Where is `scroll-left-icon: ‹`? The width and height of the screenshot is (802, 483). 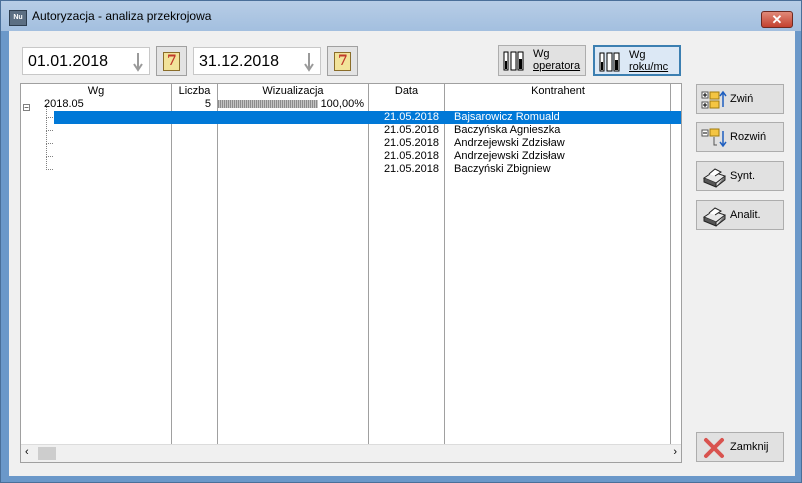 scroll-left-icon: ‹ is located at coordinates (27, 452).